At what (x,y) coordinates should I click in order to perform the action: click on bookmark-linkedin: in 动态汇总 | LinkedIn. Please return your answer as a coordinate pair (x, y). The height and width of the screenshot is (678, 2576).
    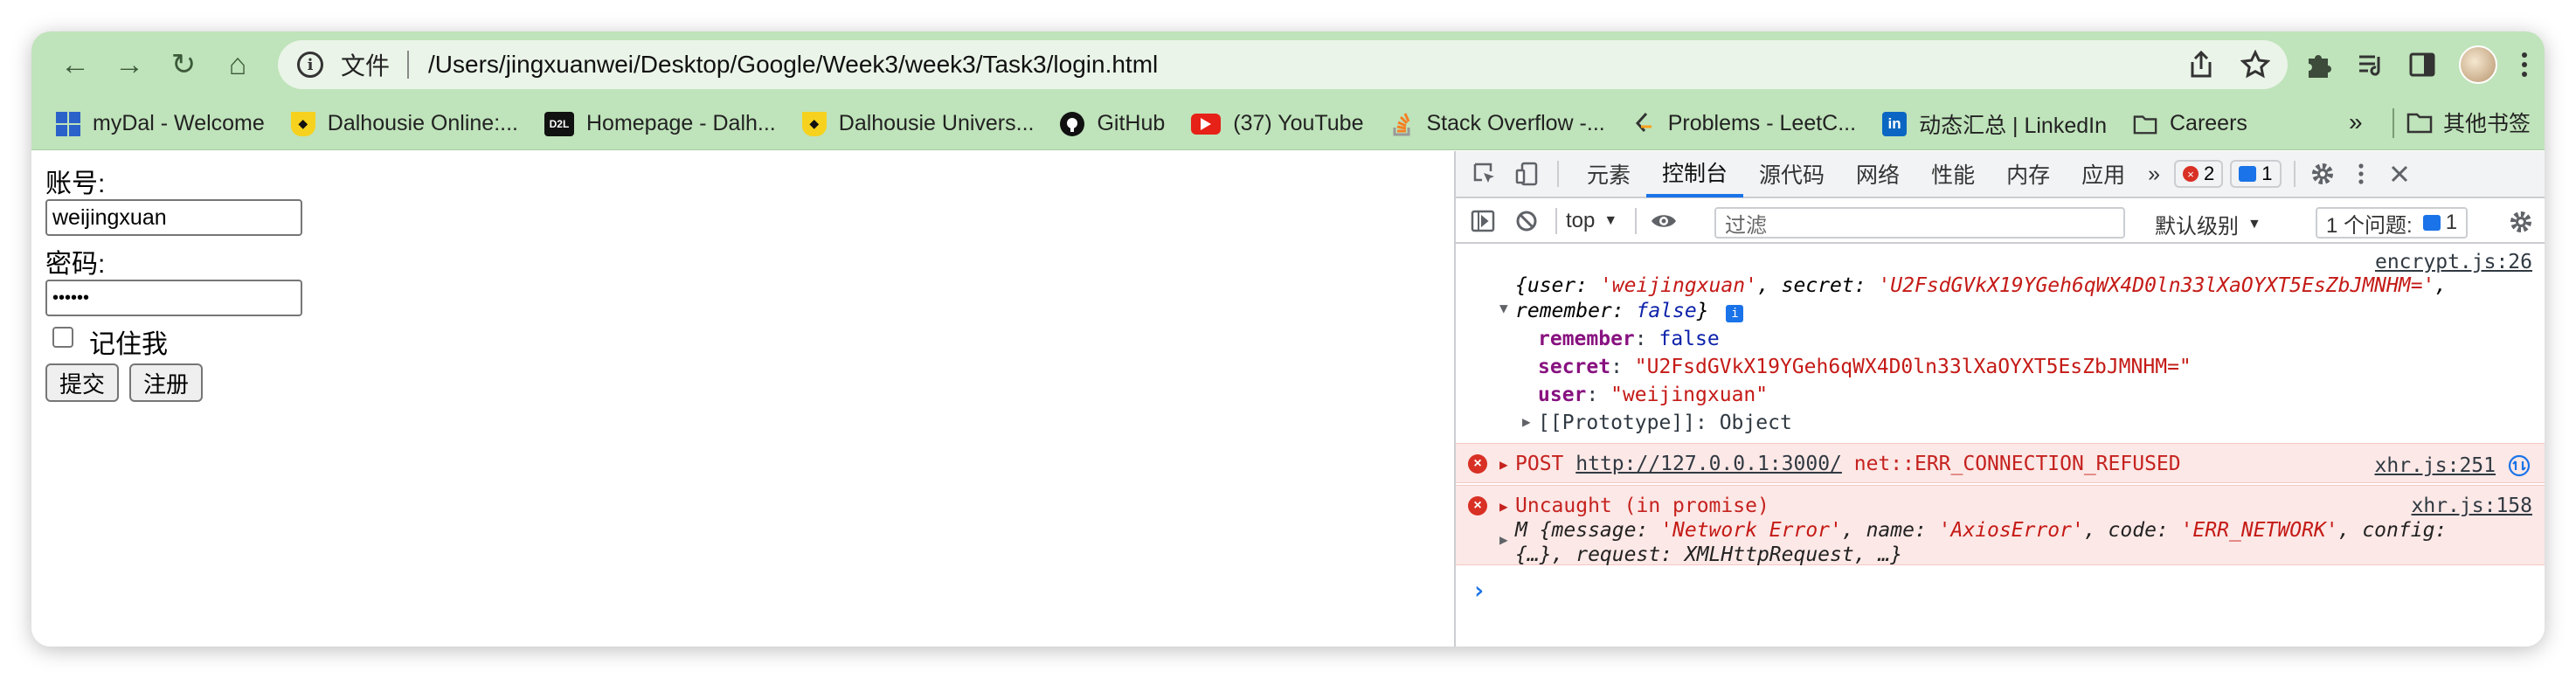
    Looking at the image, I should click on (1994, 124).